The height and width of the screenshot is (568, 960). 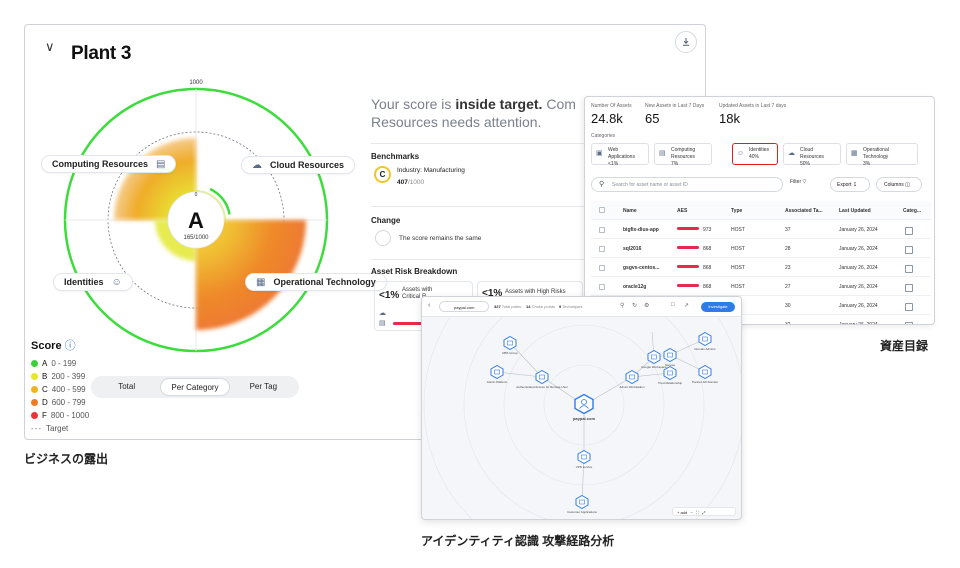 What do you see at coordinates (673, 305) in the screenshot?
I see `comment-icon: □` at bounding box center [673, 305].